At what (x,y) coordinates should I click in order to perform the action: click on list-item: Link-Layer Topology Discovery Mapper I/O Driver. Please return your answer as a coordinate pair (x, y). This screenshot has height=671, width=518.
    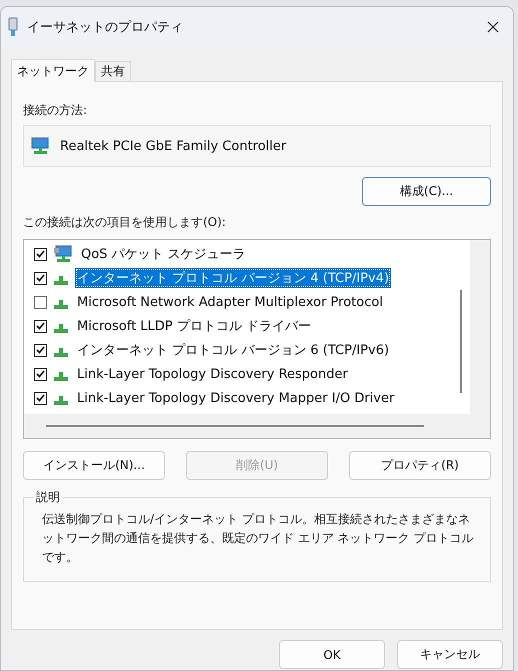
    Looking at the image, I should click on (235, 398).